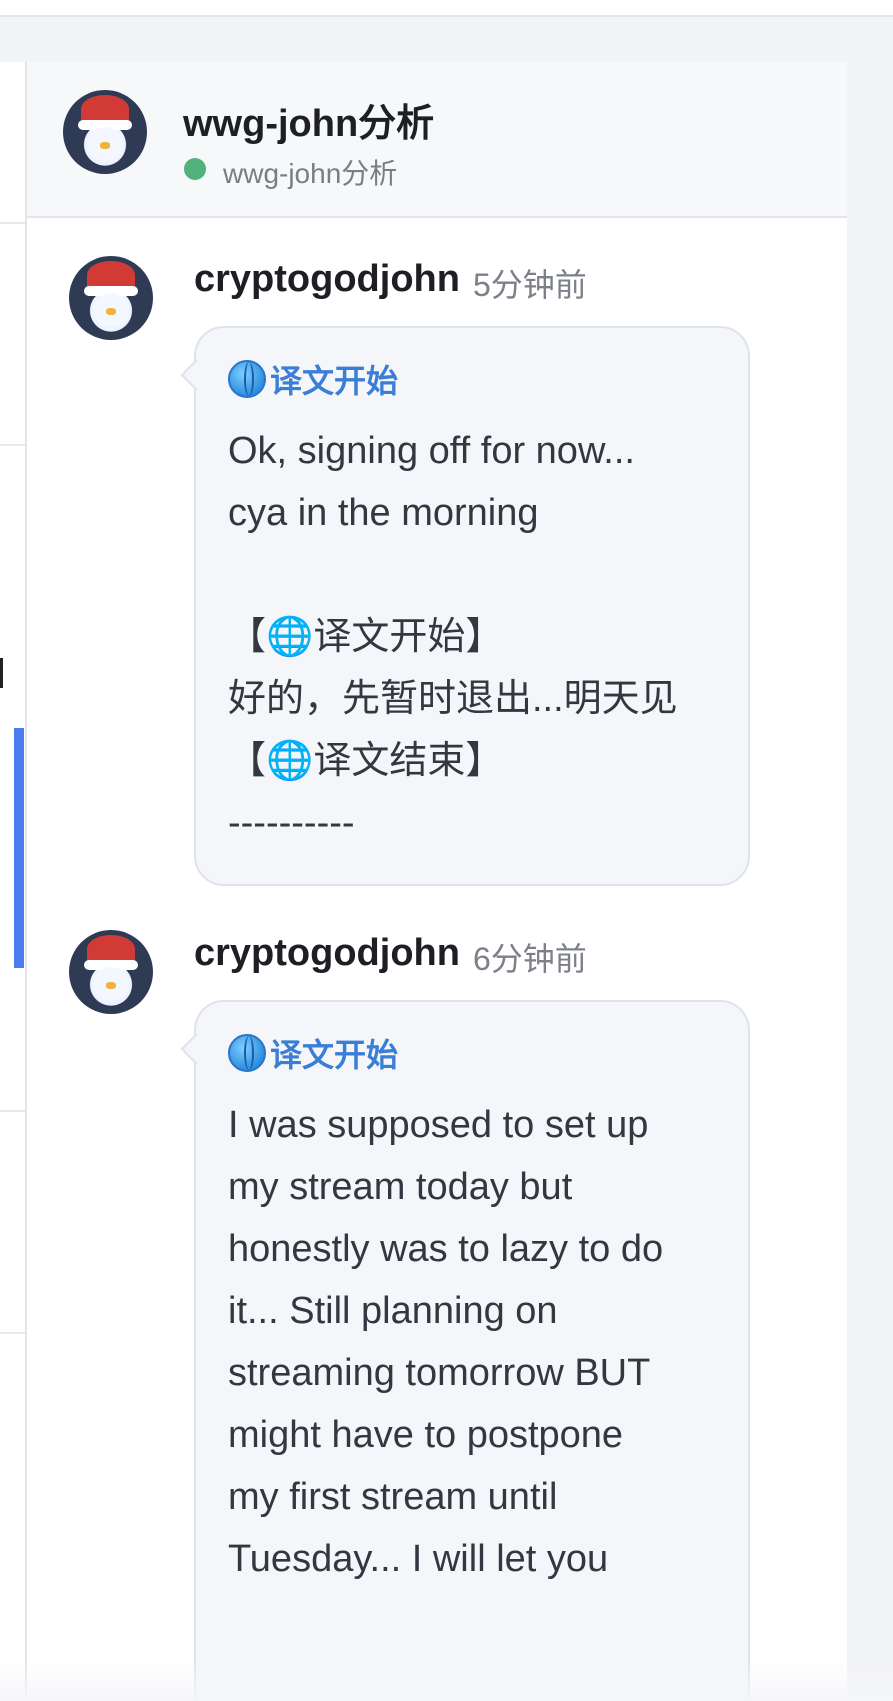 The width and height of the screenshot is (893, 1701). Describe the element at coordinates (446, 1681) in the screenshot. I see `scroll-fade` at that location.